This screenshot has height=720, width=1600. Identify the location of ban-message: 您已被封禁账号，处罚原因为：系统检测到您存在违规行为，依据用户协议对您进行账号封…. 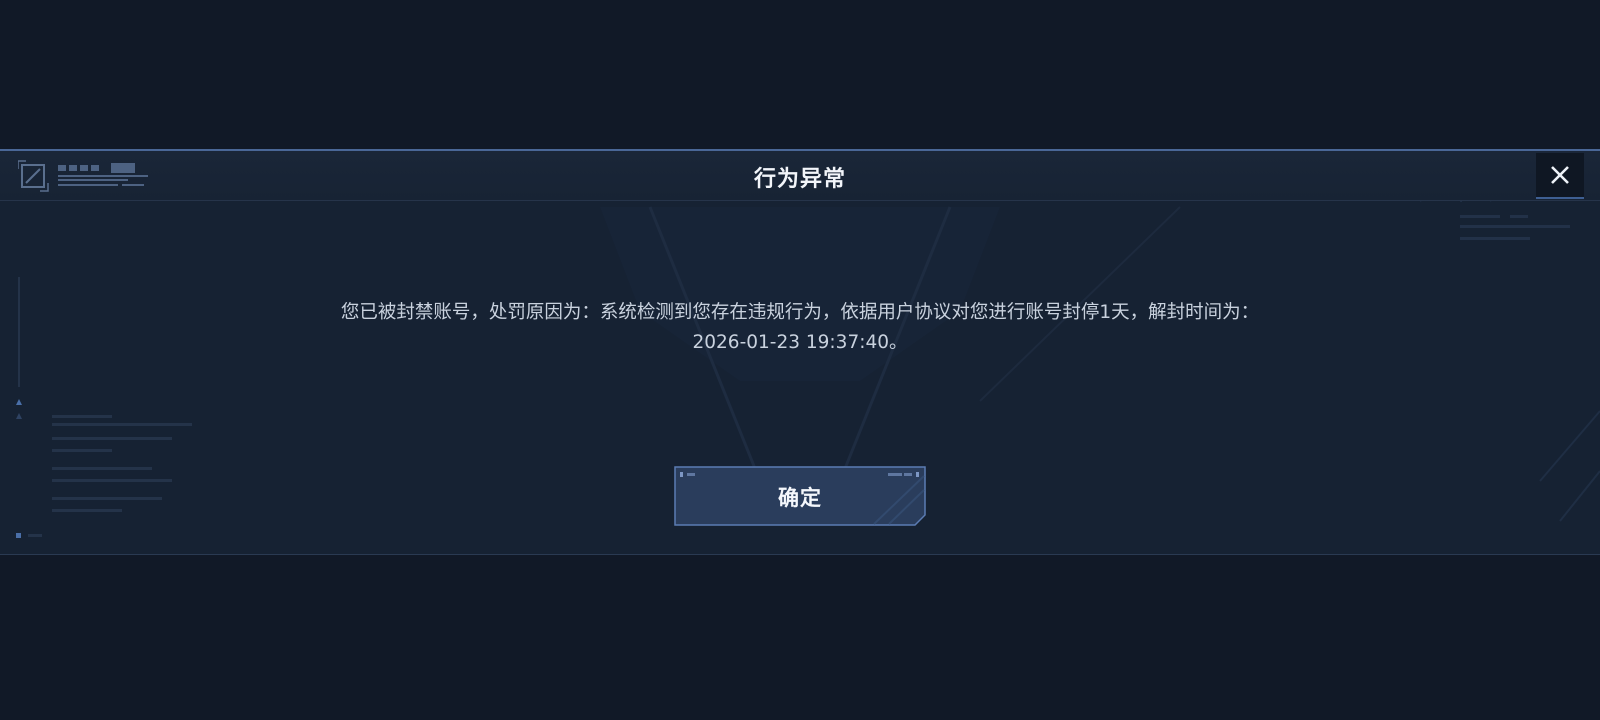
(800, 327).